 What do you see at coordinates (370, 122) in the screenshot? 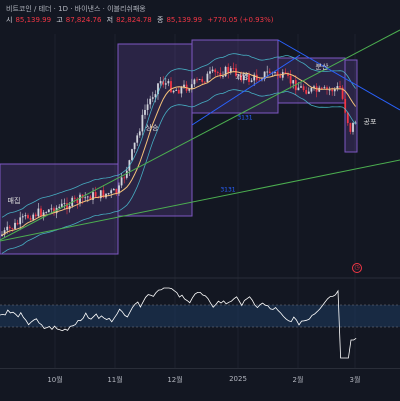
I see `zone-label-fear: 공포` at bounding box center [370, 122].